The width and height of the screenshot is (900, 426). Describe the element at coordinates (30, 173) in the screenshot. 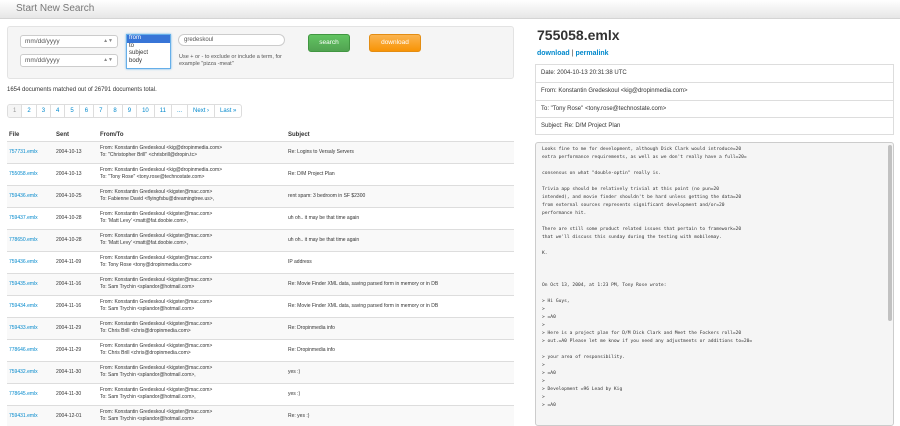

I see `file-link: 755058.emlx` at that location.